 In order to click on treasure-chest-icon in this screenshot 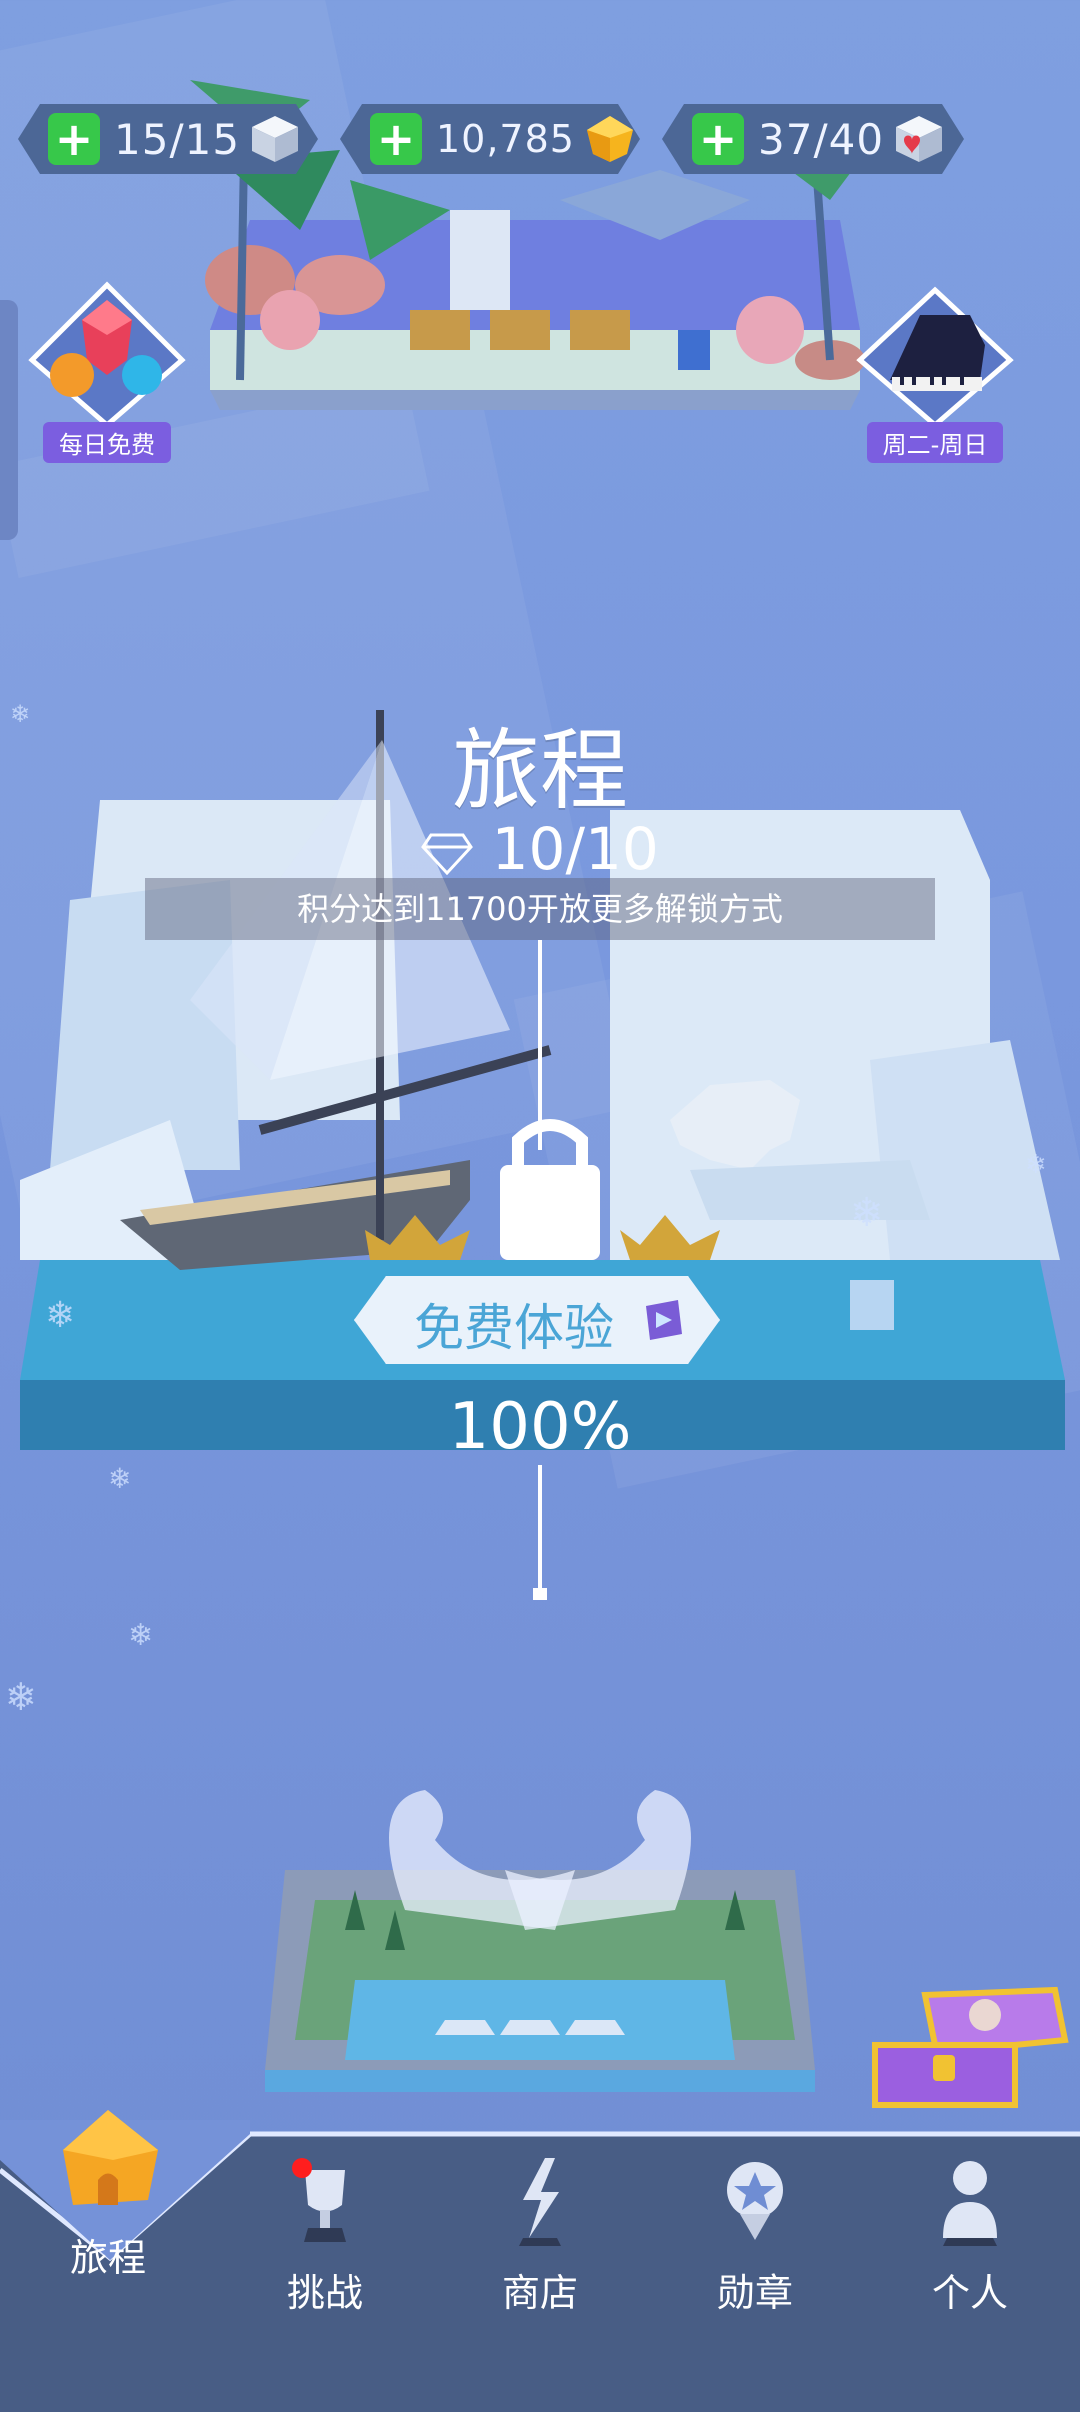, I will do `click(967, 2050)`.